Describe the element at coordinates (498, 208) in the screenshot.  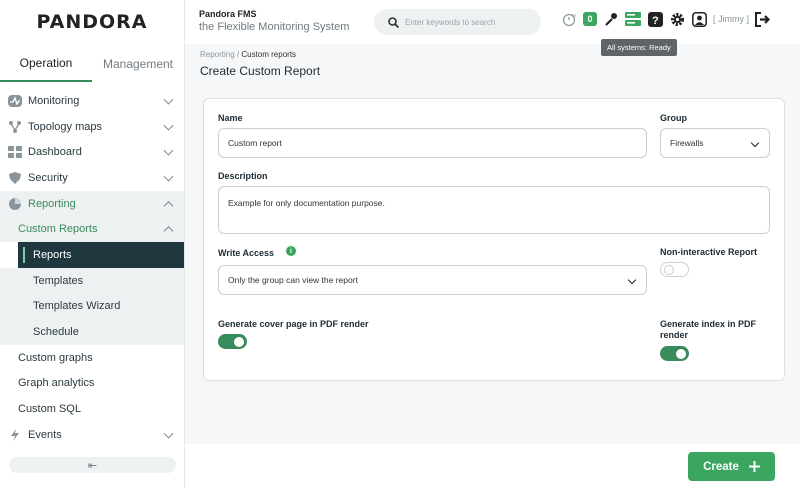
I see `description-textarea: Example for only documentation purpose.` at that location.